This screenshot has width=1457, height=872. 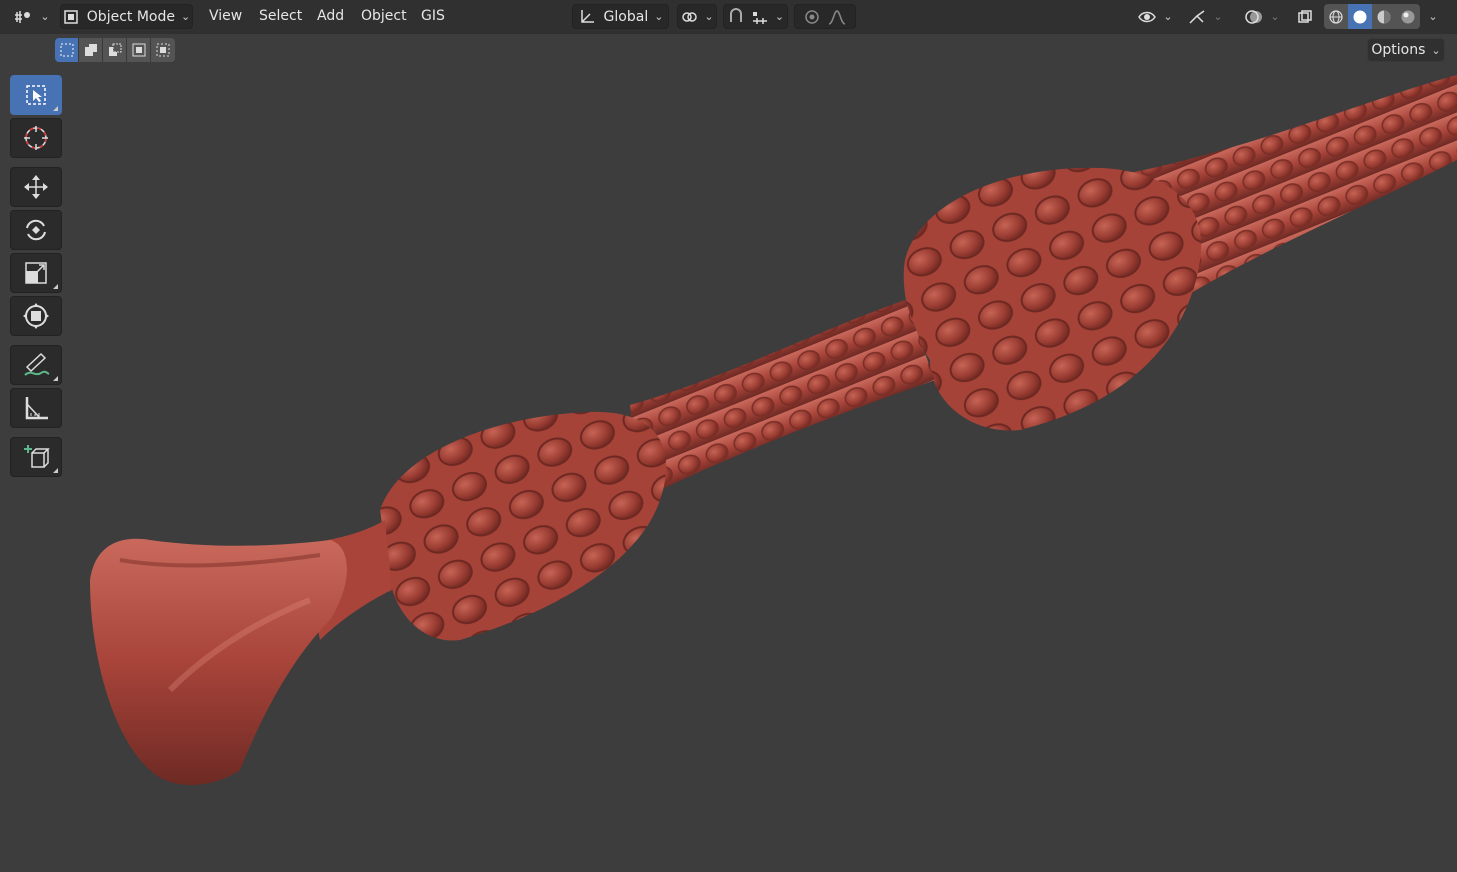 I want to click on pivot-icon, so click(x=690, y=16).